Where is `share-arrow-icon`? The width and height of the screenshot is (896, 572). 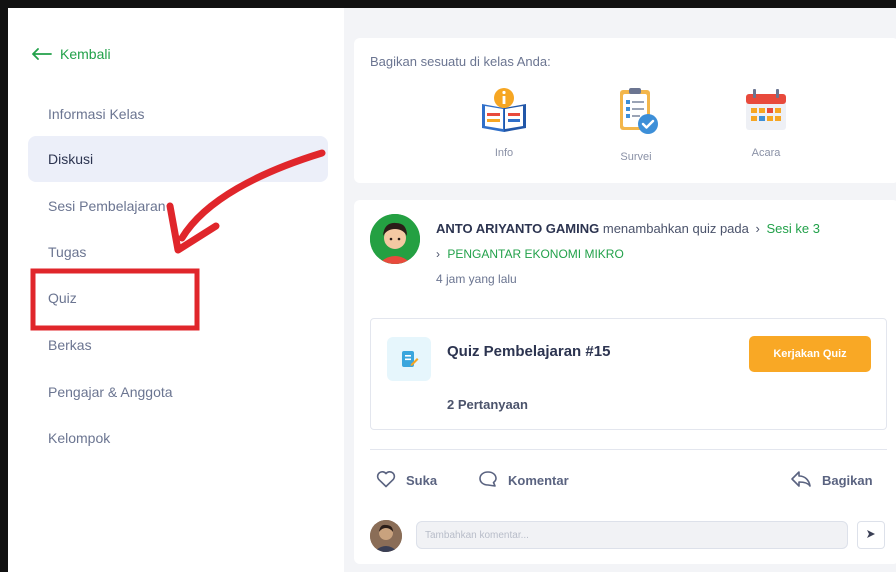
share-arrow-icon is located at coordinates (801, 480).